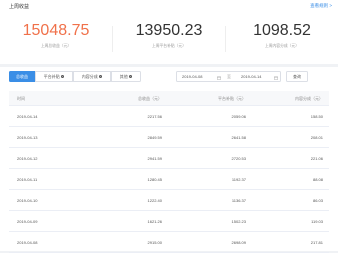 This screenshot has width=338, height=253. Describe the element at coordinates (154, 116) in the screenshot. I see `cell-total: 2217.56` at that location.